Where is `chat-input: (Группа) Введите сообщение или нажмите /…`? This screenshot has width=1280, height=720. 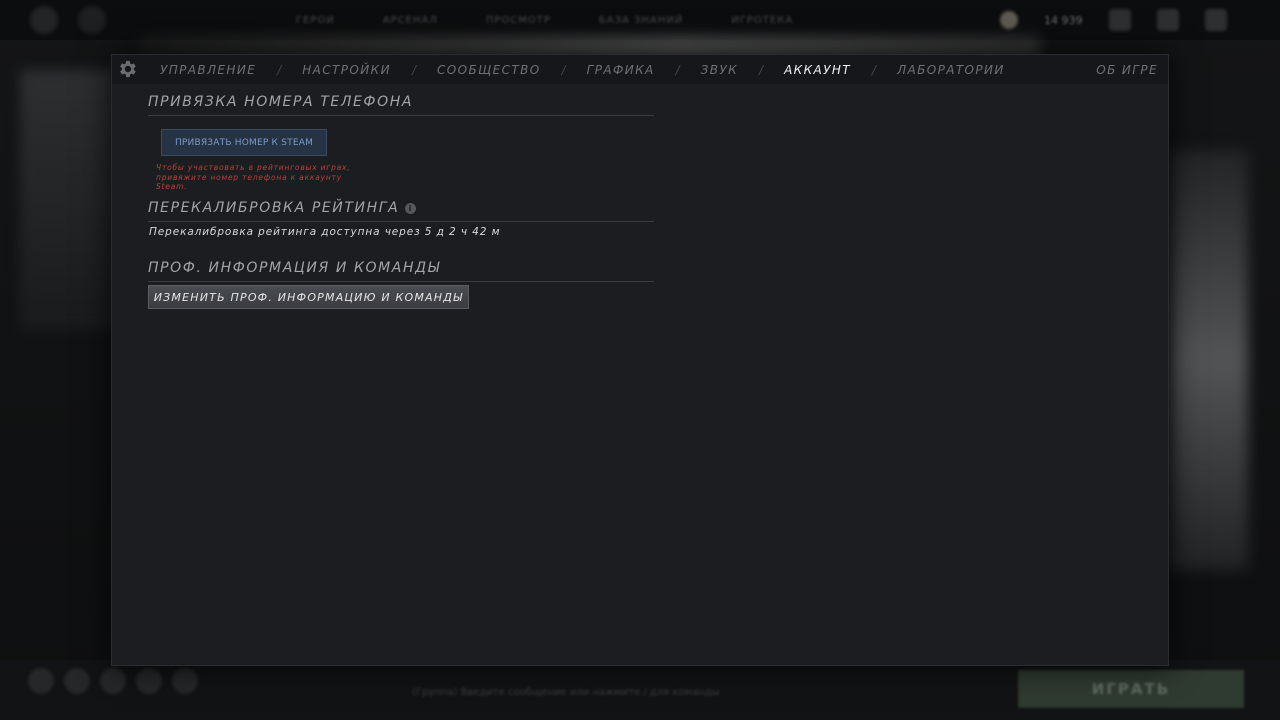 chat-input: (Группа) Введите сообщение или нажмите /… is located at coordinates (566, 692).